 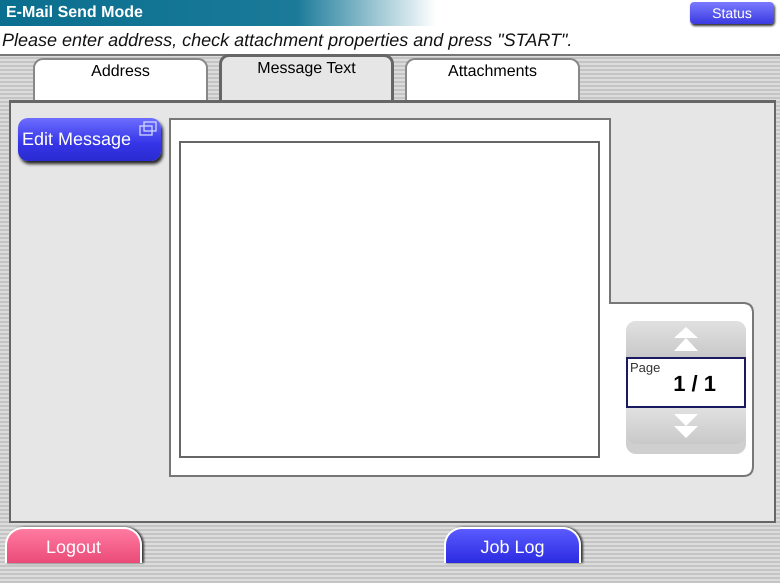 What do you see at coordinates (120, 79) in the screenshot?
I see `tab: Address` at bounding box center [120, 79].